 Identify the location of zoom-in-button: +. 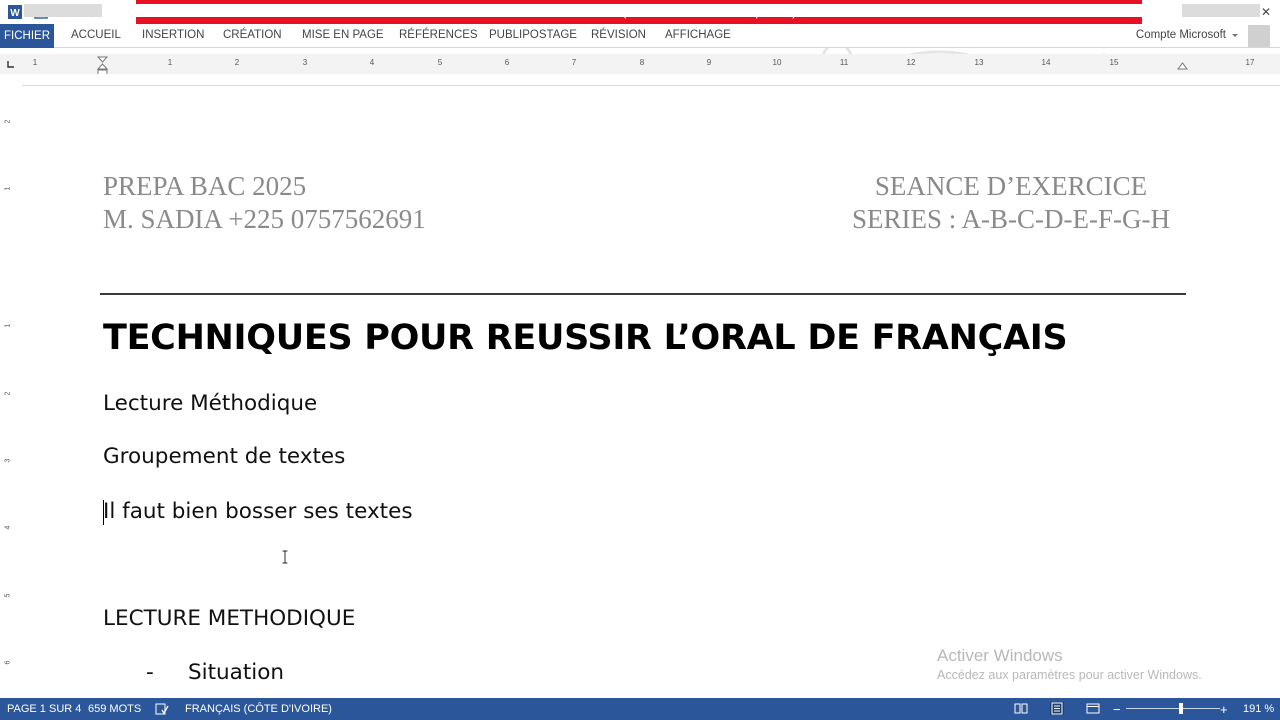
(1224, 709).